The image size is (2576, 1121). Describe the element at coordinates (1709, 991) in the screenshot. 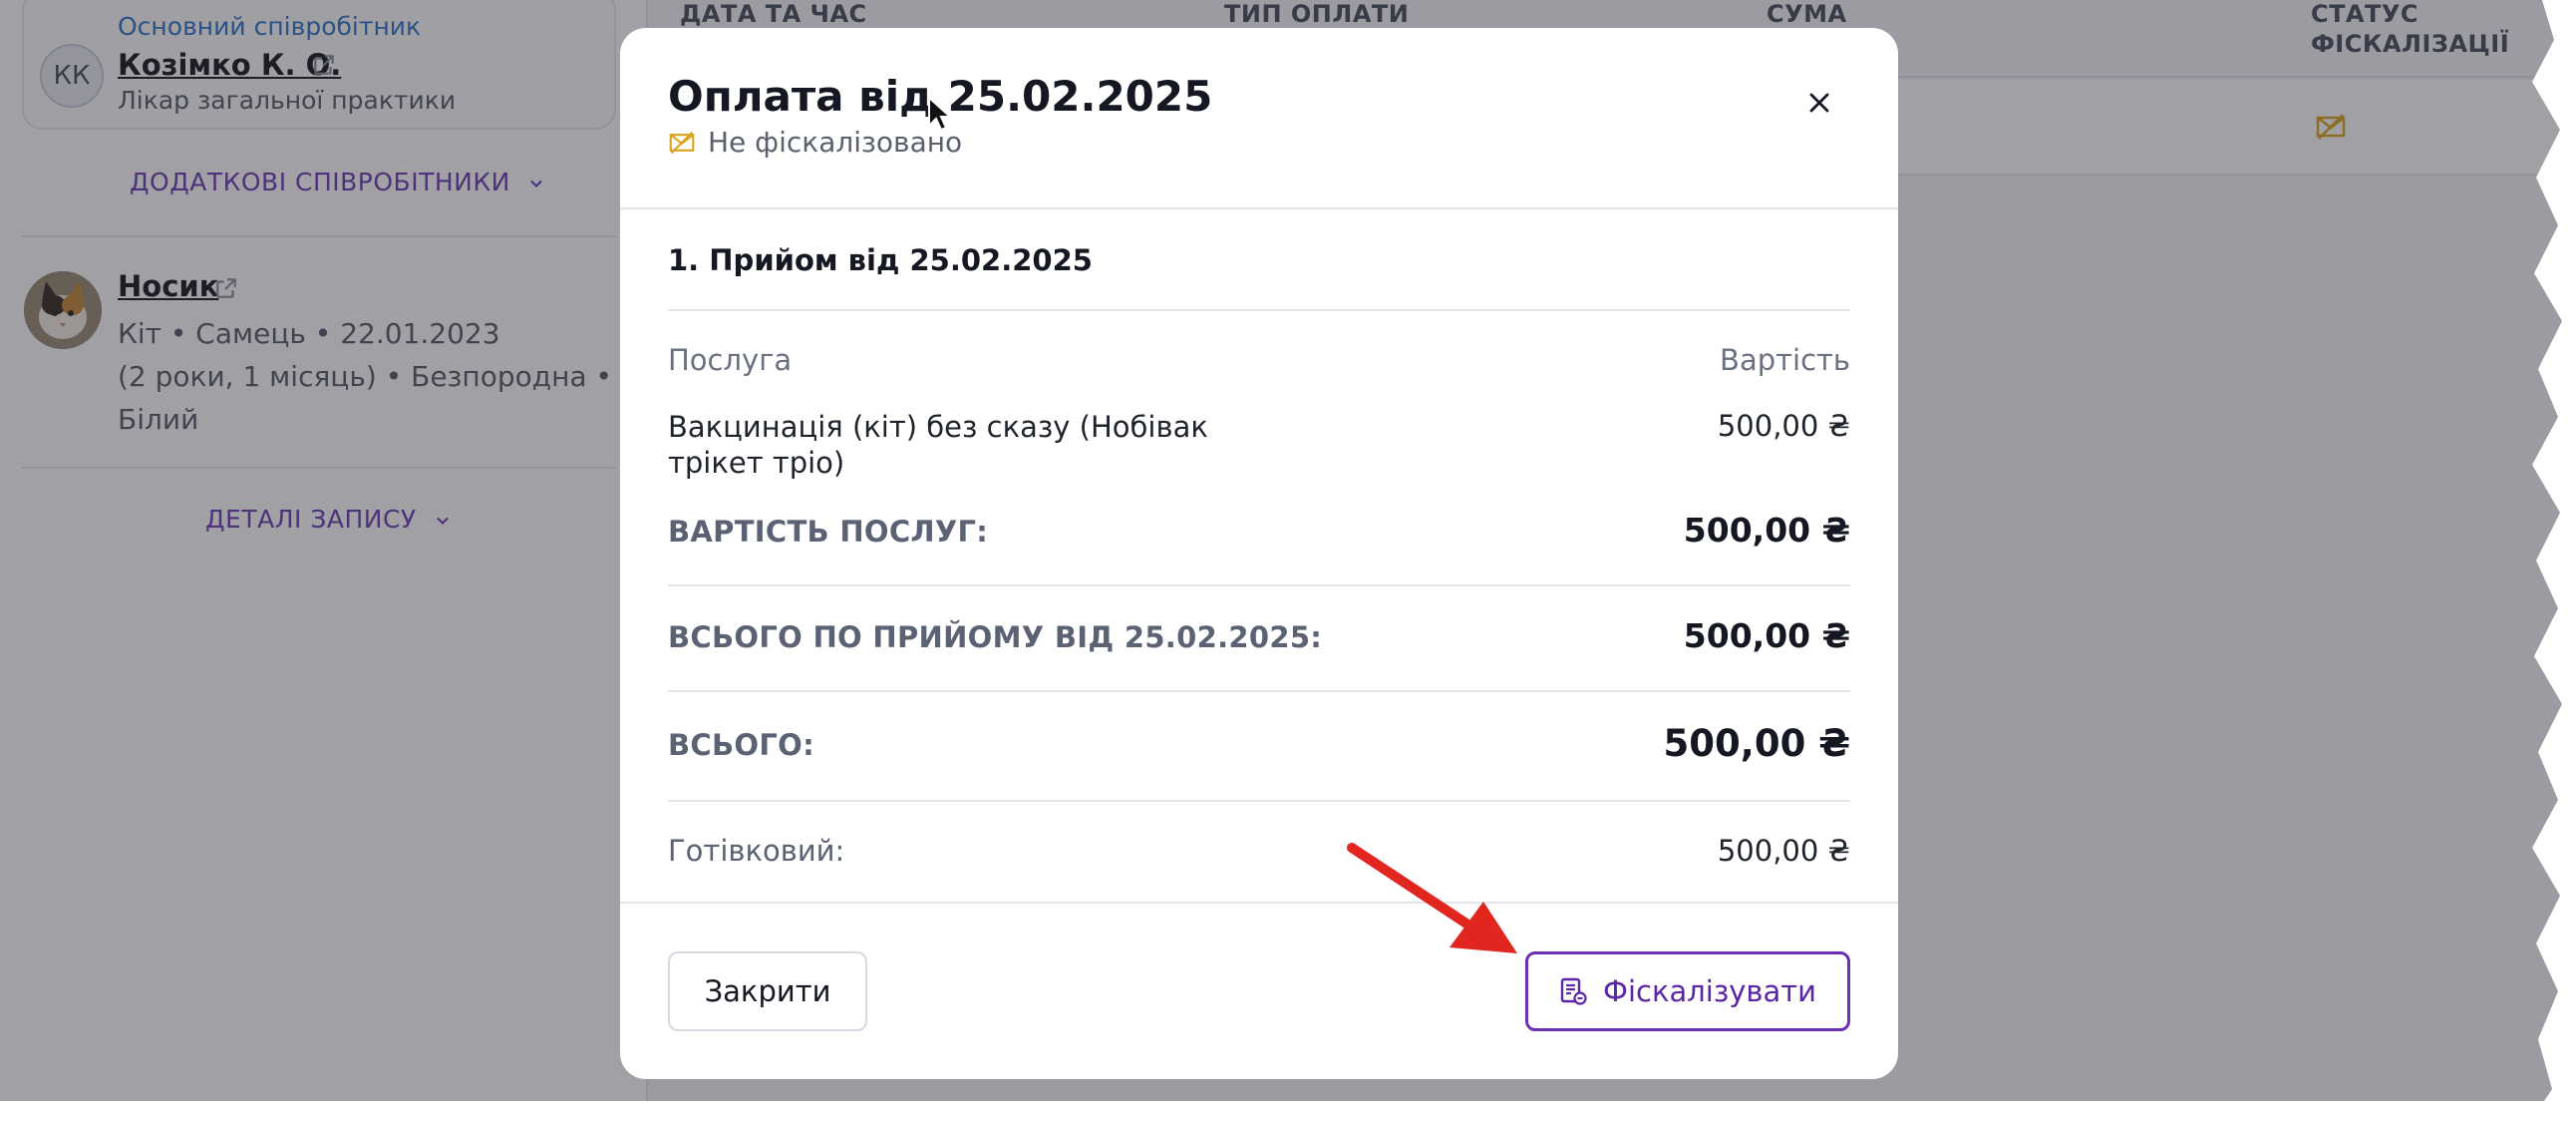

I see `fiscalize-button-label: Фіскалізувати` at that location.